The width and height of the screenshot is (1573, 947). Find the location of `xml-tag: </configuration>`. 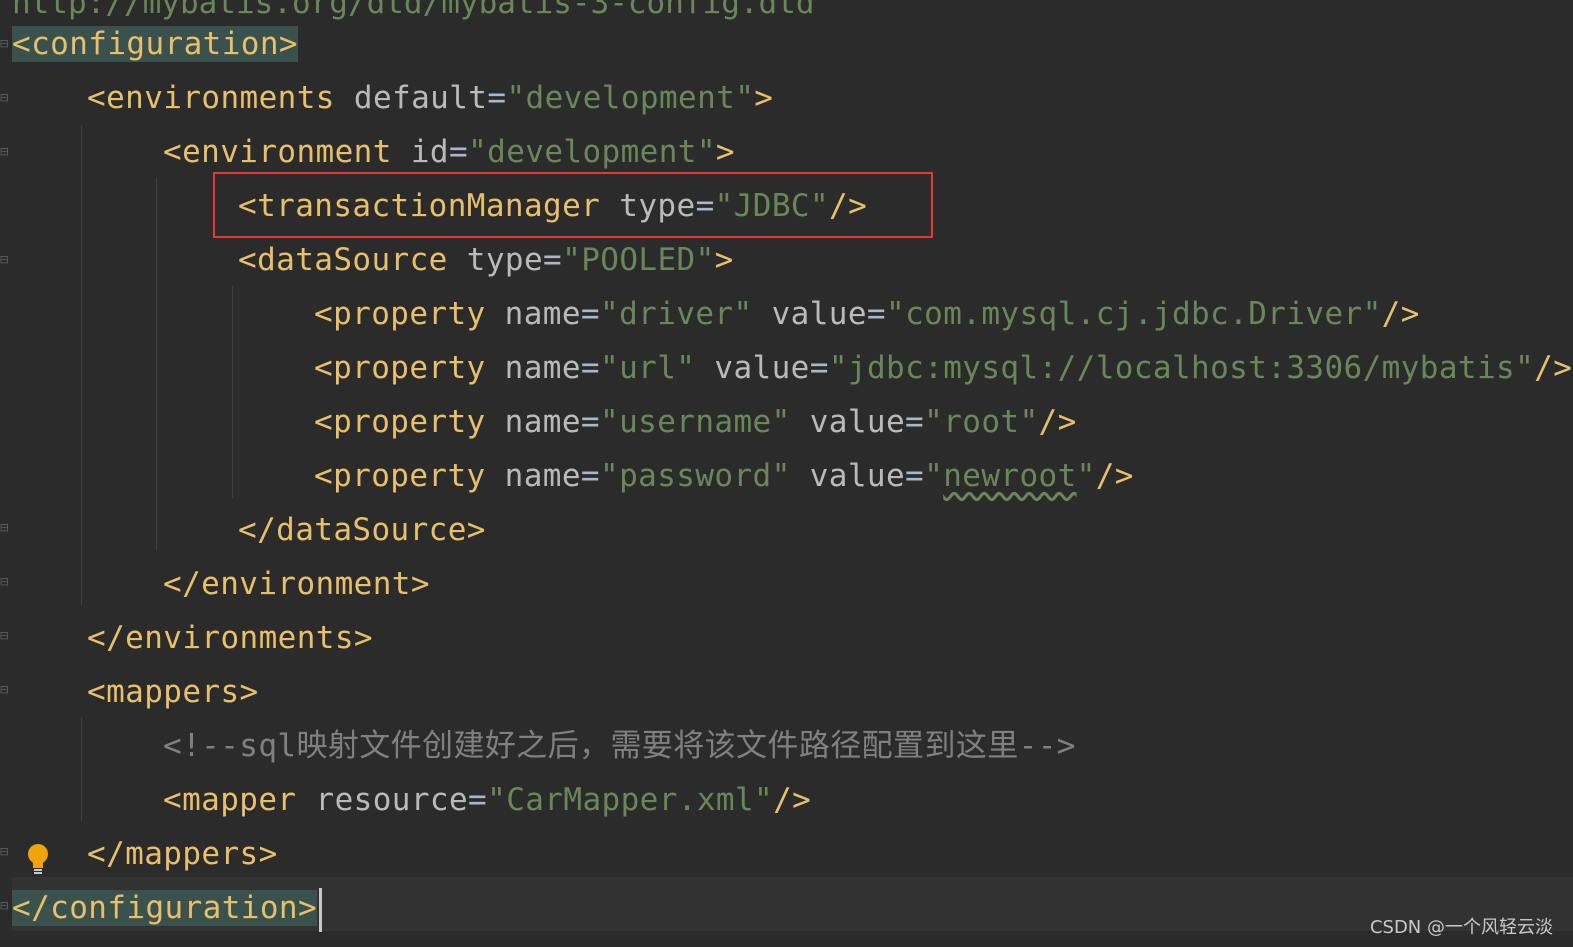

xml-tag: </configuration> is located at coordinates (165, 908).